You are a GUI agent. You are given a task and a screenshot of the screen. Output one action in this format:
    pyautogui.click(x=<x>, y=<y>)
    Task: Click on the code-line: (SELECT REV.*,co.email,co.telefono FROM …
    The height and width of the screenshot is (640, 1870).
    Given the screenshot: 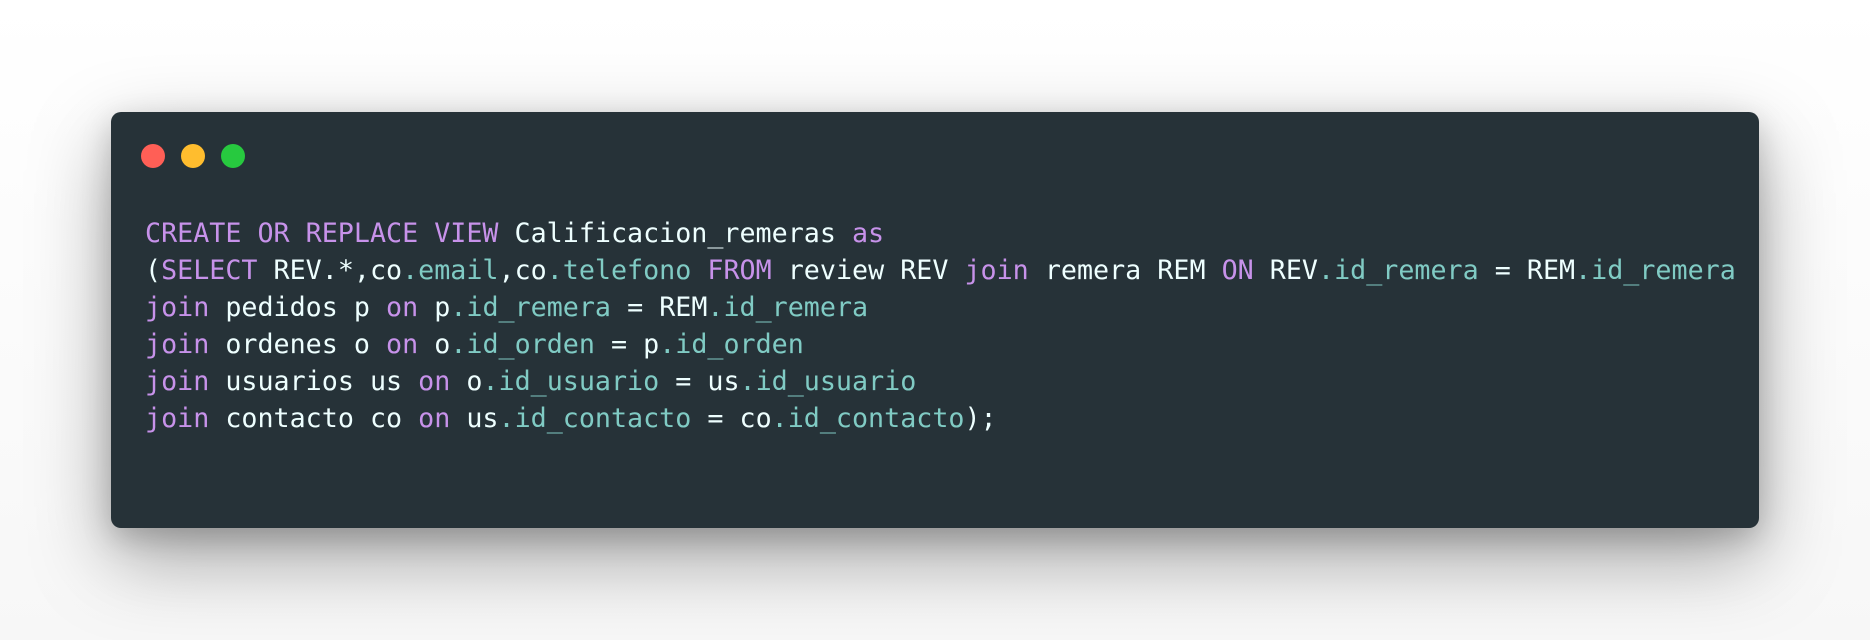 What is the action you would take?
    pyautogui.click(x=944, y=270)
    